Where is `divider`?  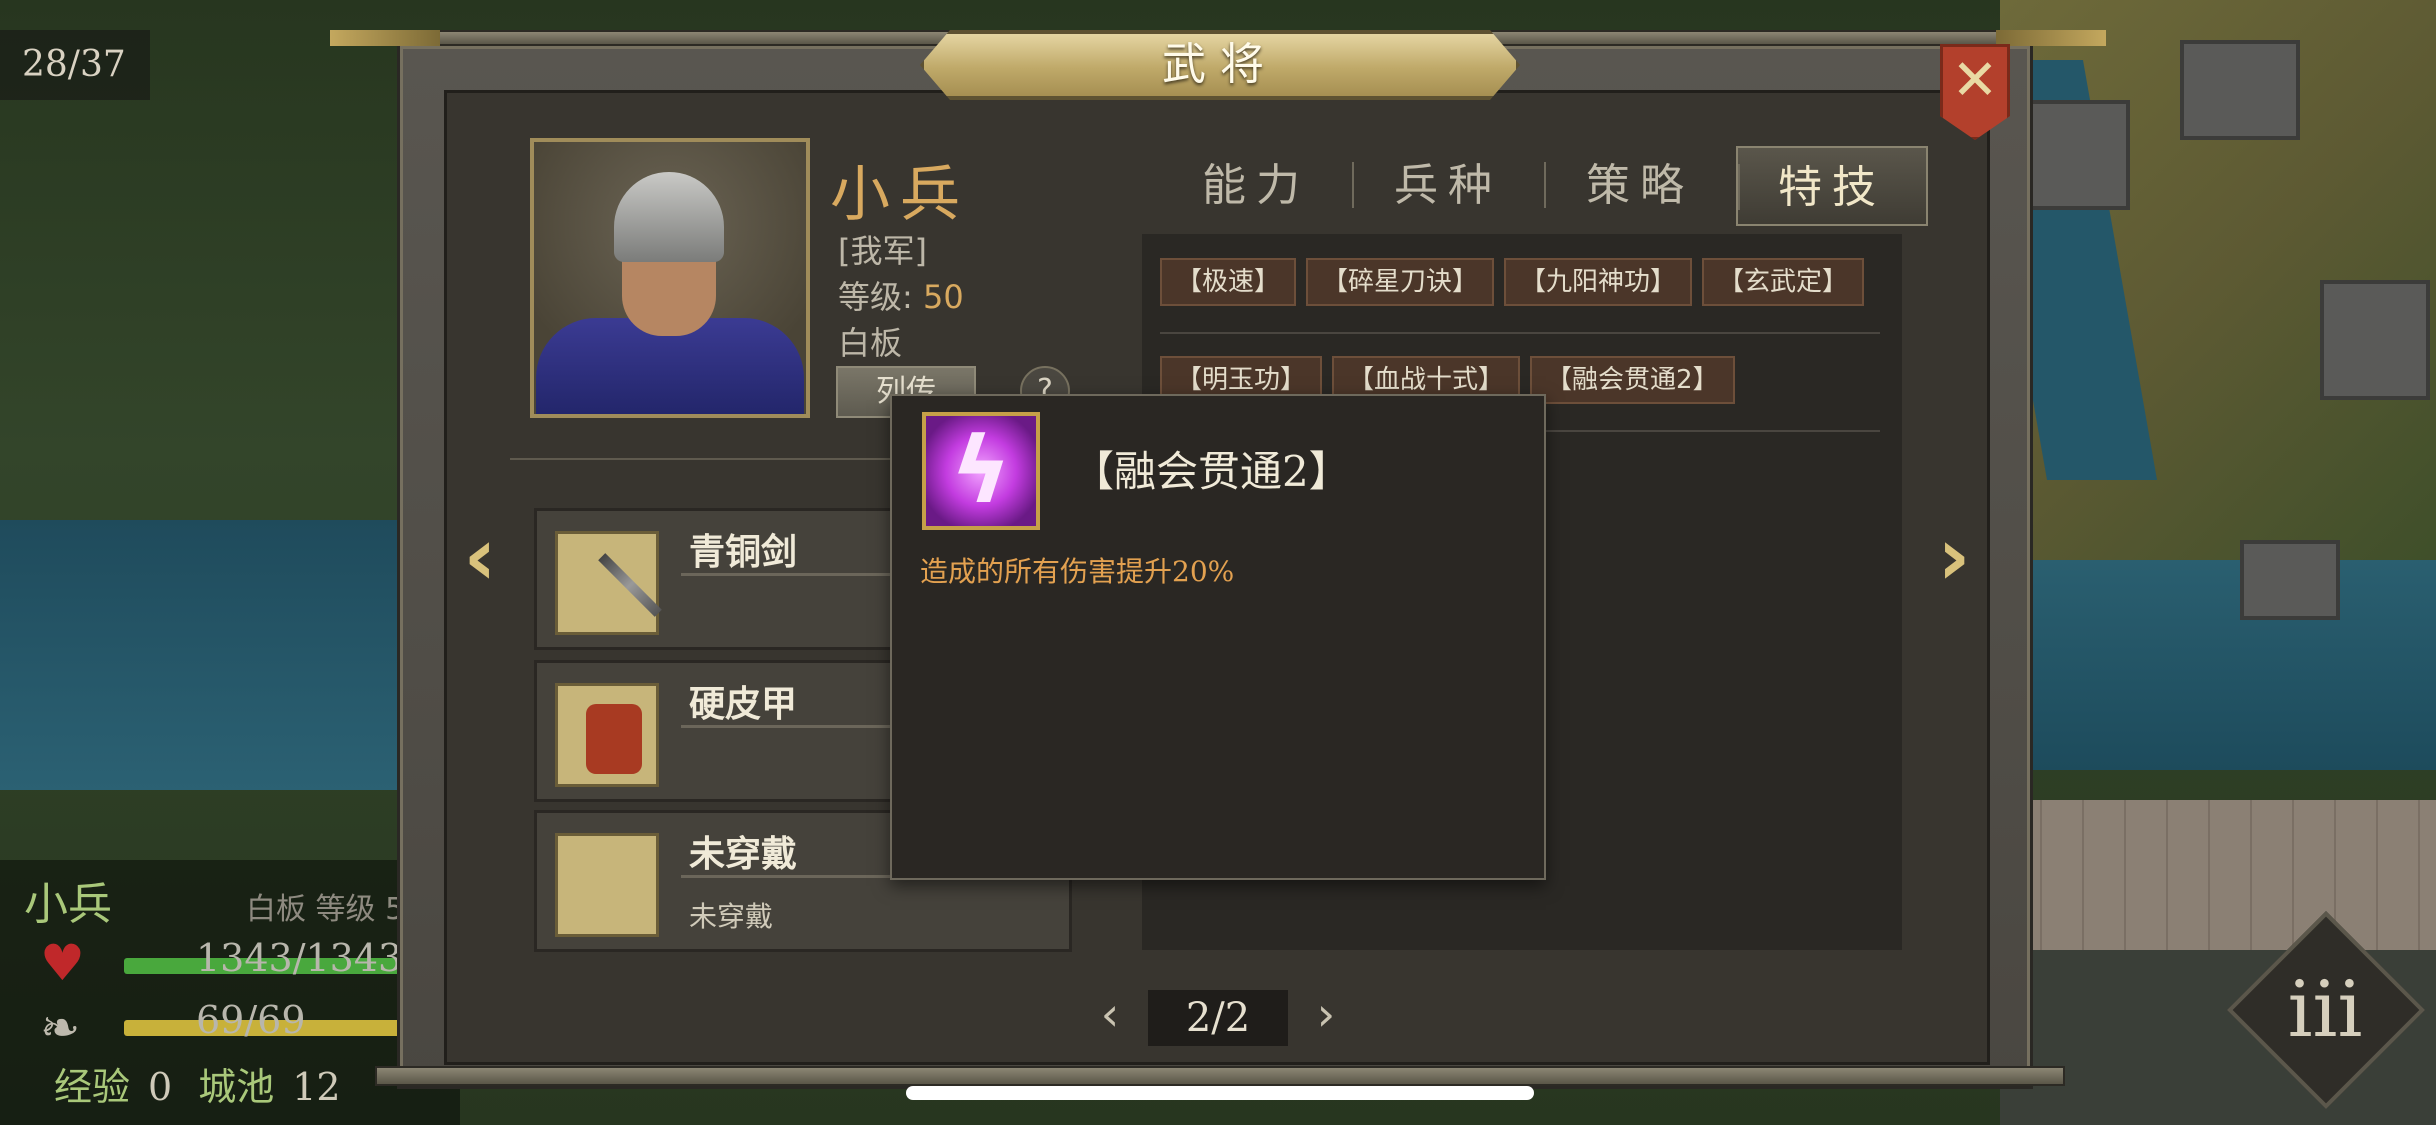
divider is located at coordinates (1520, 333).